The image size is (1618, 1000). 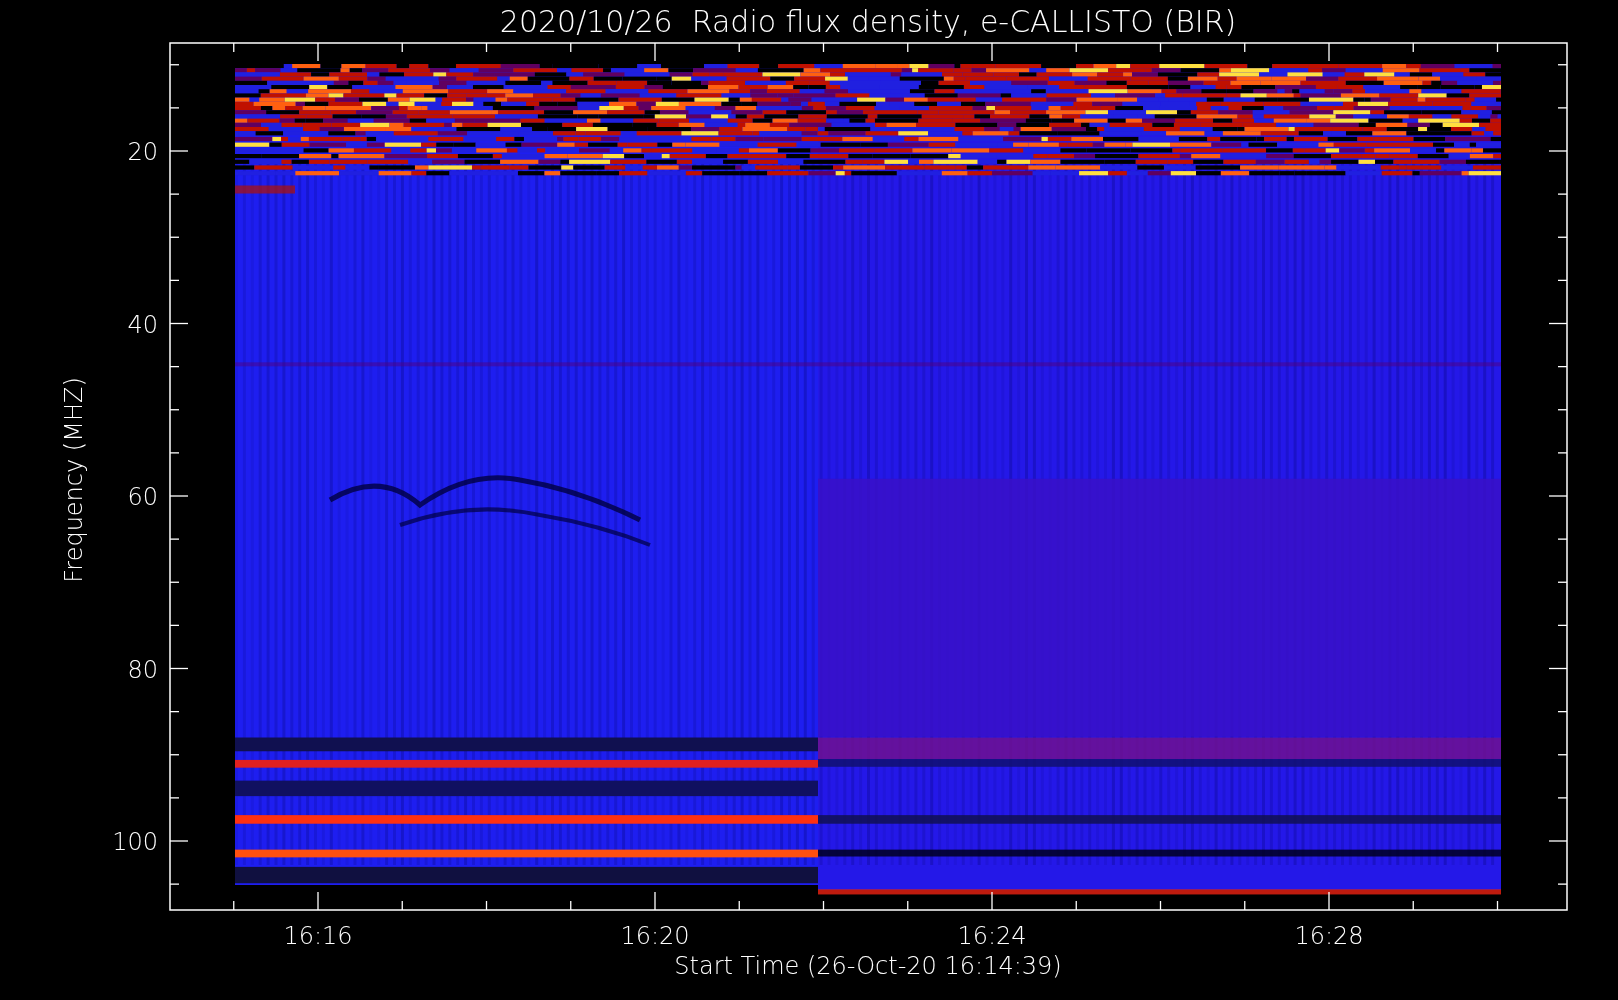 What do you see at coordinates (868, 966) in the screenshot?
I see `x-axis-label: Start Time (26-Oct-20 16:14:39)` at bounding box center [868, 966].